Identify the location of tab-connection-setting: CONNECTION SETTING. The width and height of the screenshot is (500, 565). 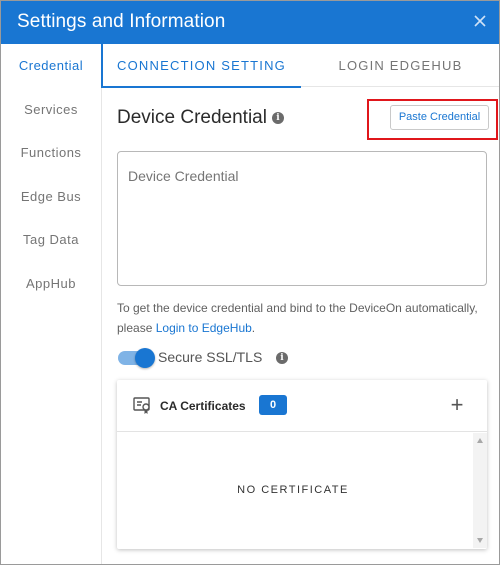
(201, 66).